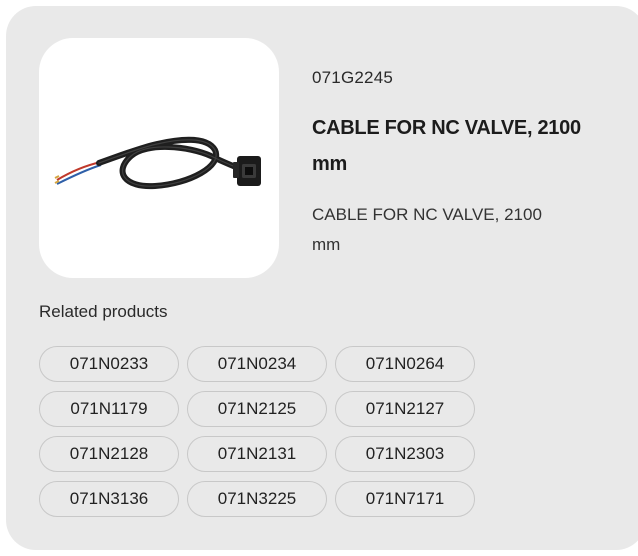  I want to click on related-product-chip: 071N3225, so click(257, 499).